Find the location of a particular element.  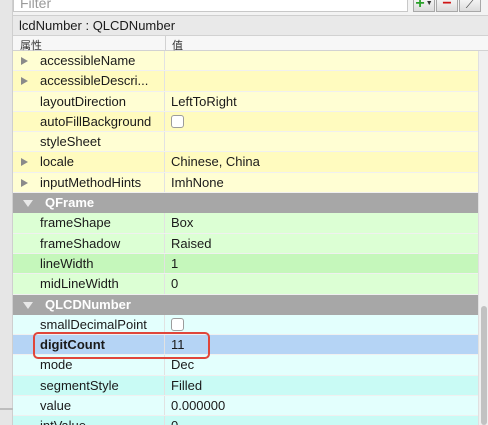

filter-bar: Filter + ▼ − ⟋ is located at coordinates (250, 7).